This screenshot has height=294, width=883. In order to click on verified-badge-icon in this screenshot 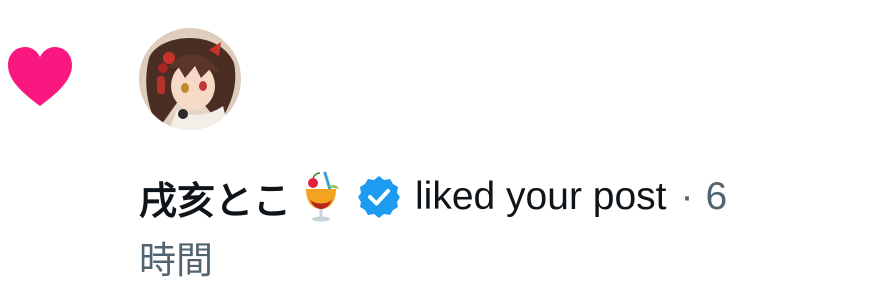, I will do `click(379, 197)`.